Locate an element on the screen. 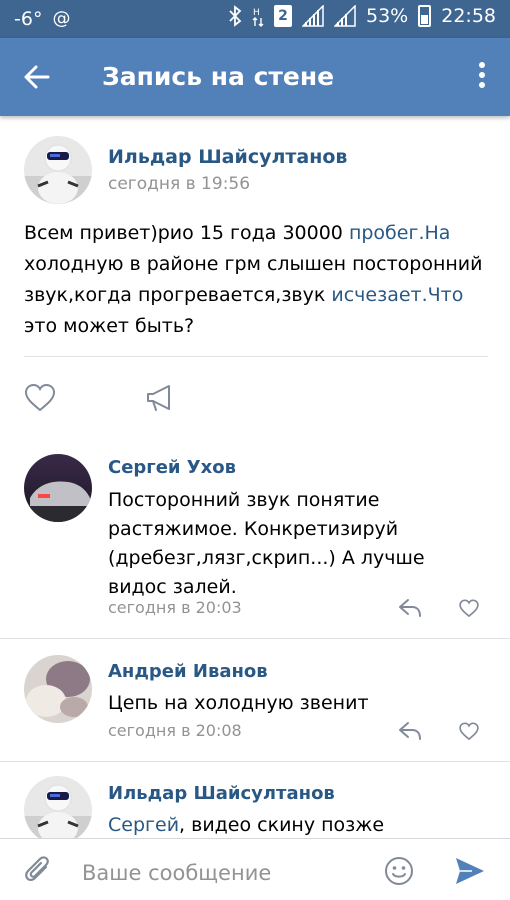  bluetooth-icon is located at coordinates (235, 16).